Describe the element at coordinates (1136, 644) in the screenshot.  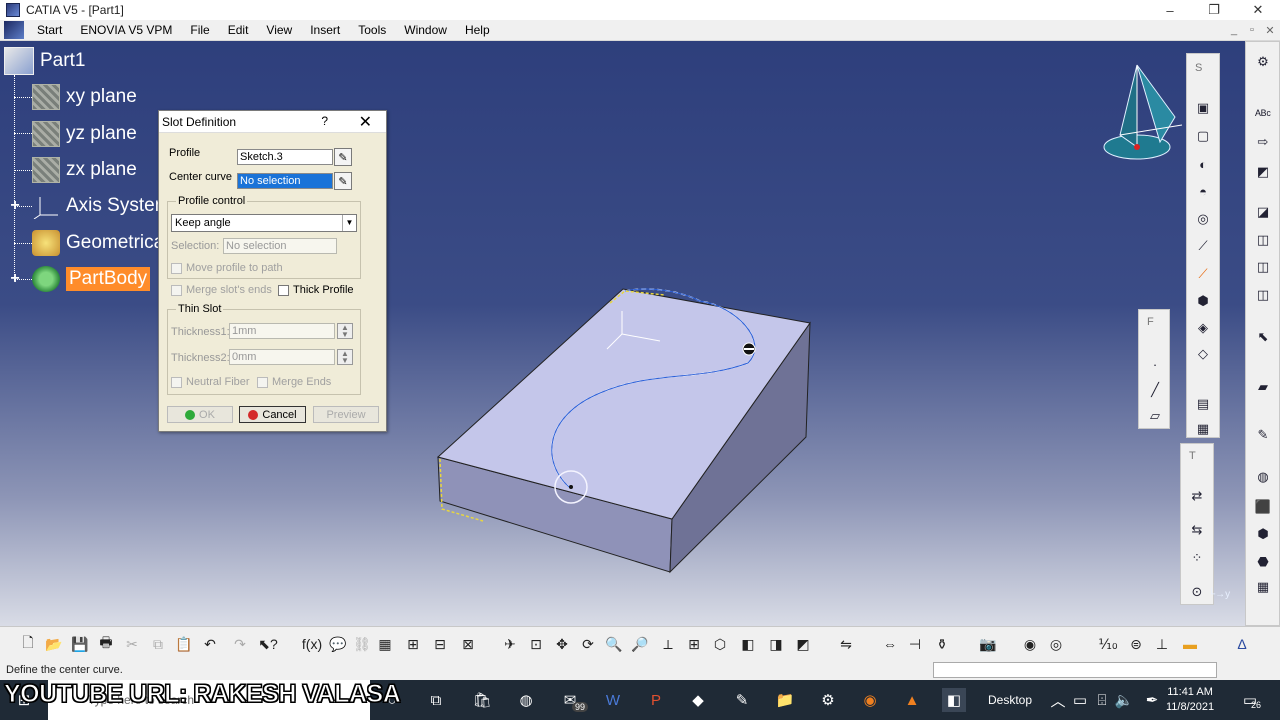
I see `analysis-icon: ⊜` at that location.